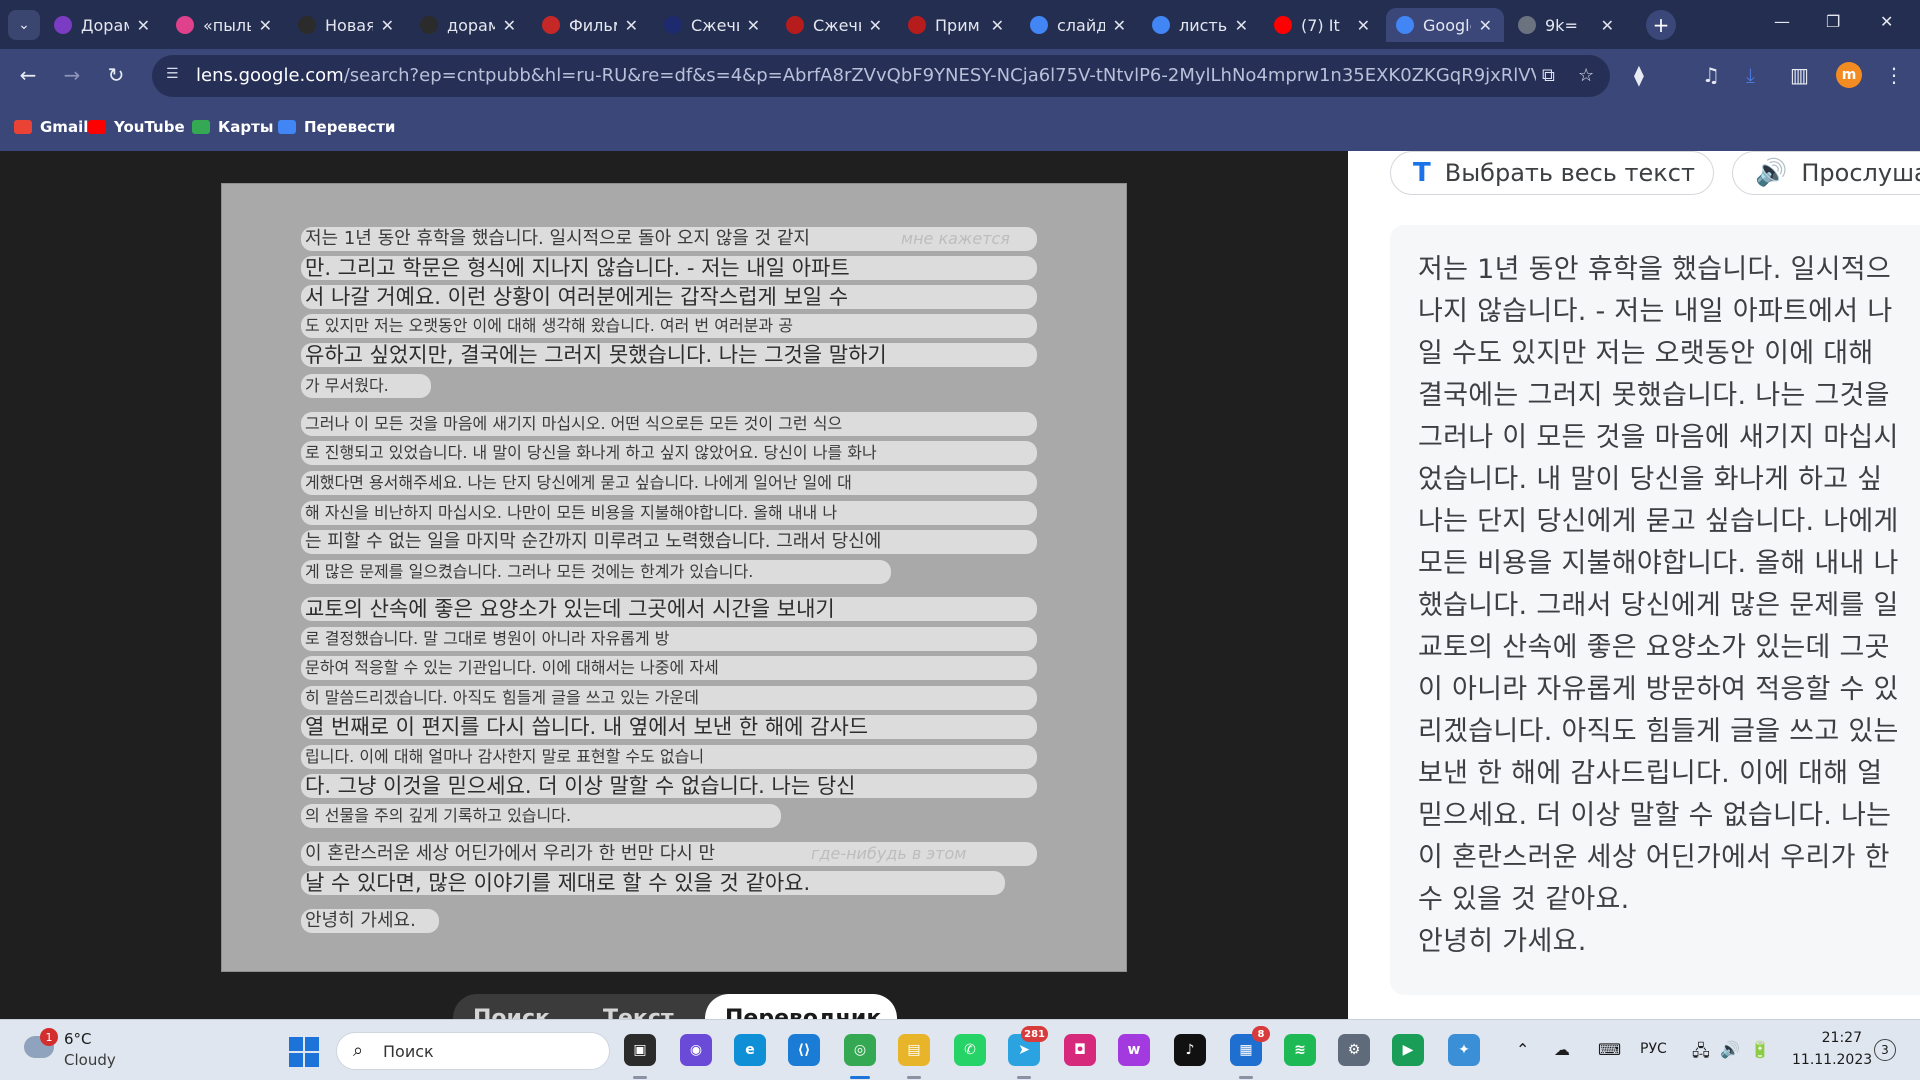 The image size is (1920, 1080). Describe the element at coordinates (957, 25) in the screenshot. I see `browser-tab: Прим ✕` at that location.